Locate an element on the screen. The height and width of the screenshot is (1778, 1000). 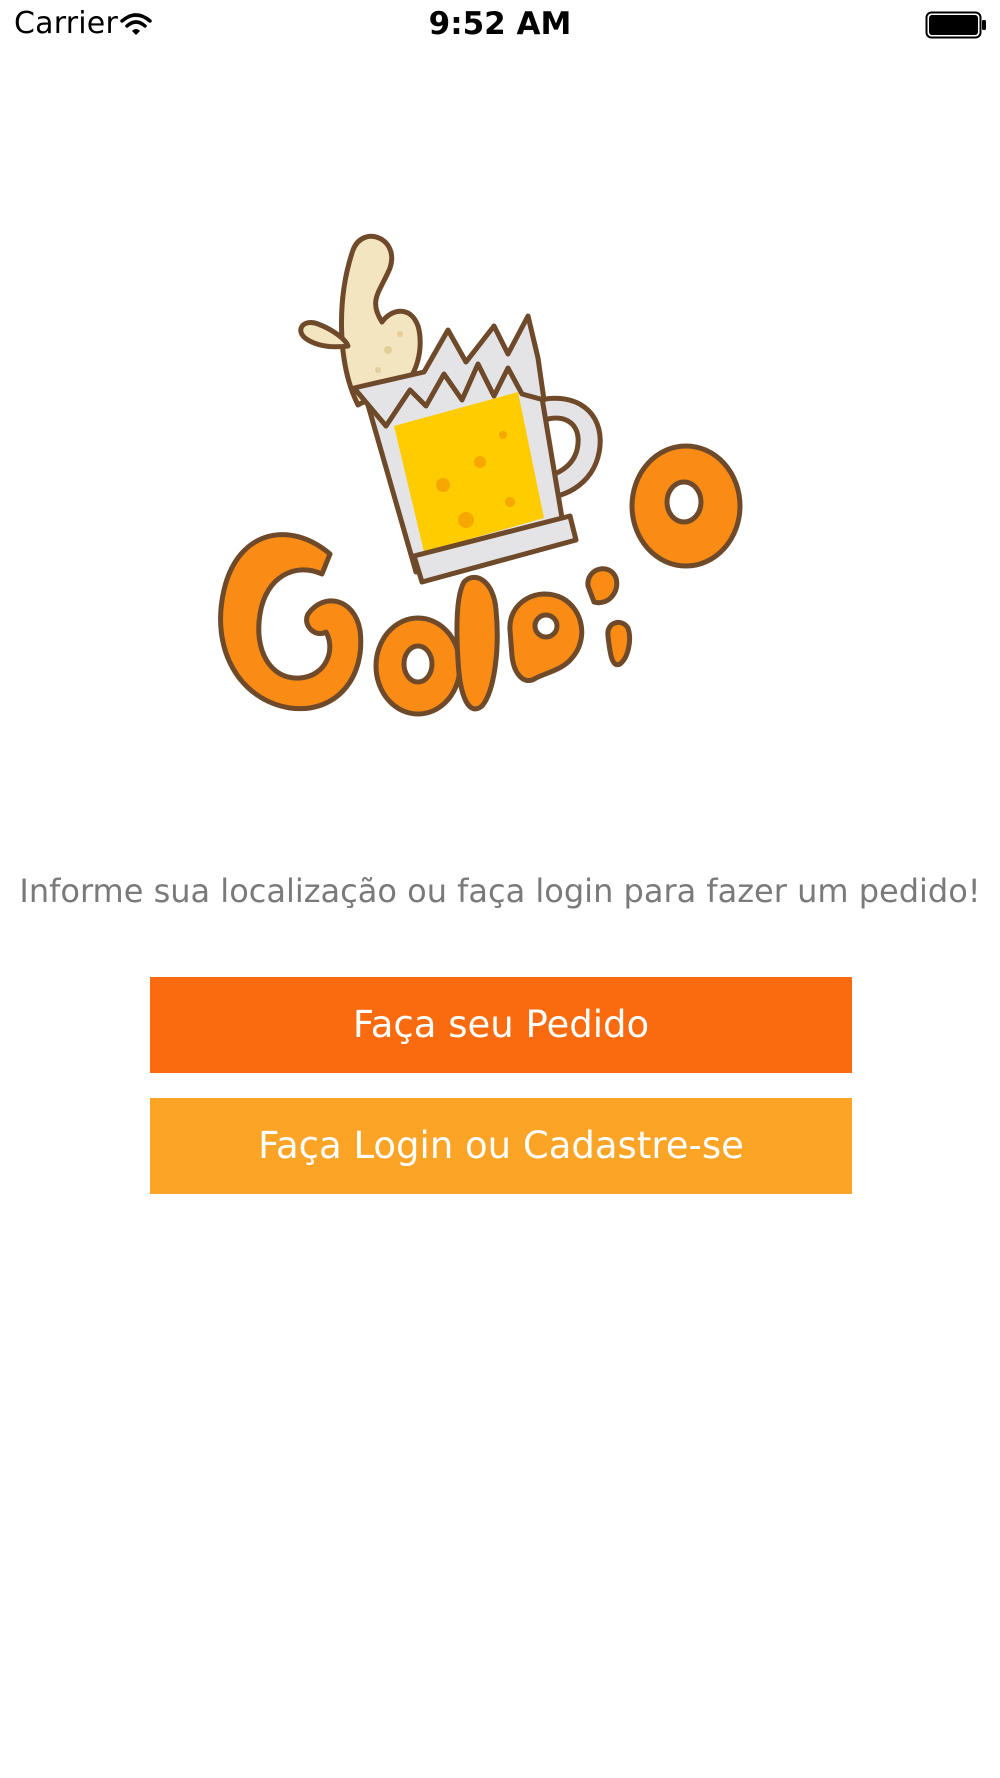
order-button: Faça seu Pedido is located at coordinates (501, 1025).